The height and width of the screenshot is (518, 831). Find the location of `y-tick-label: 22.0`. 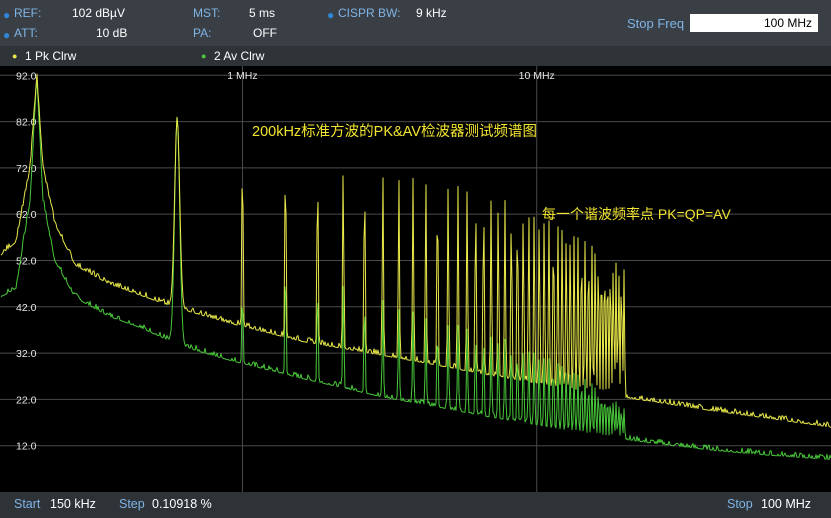

y-tick-label: 22.0 is located at coordinates (26, 400).